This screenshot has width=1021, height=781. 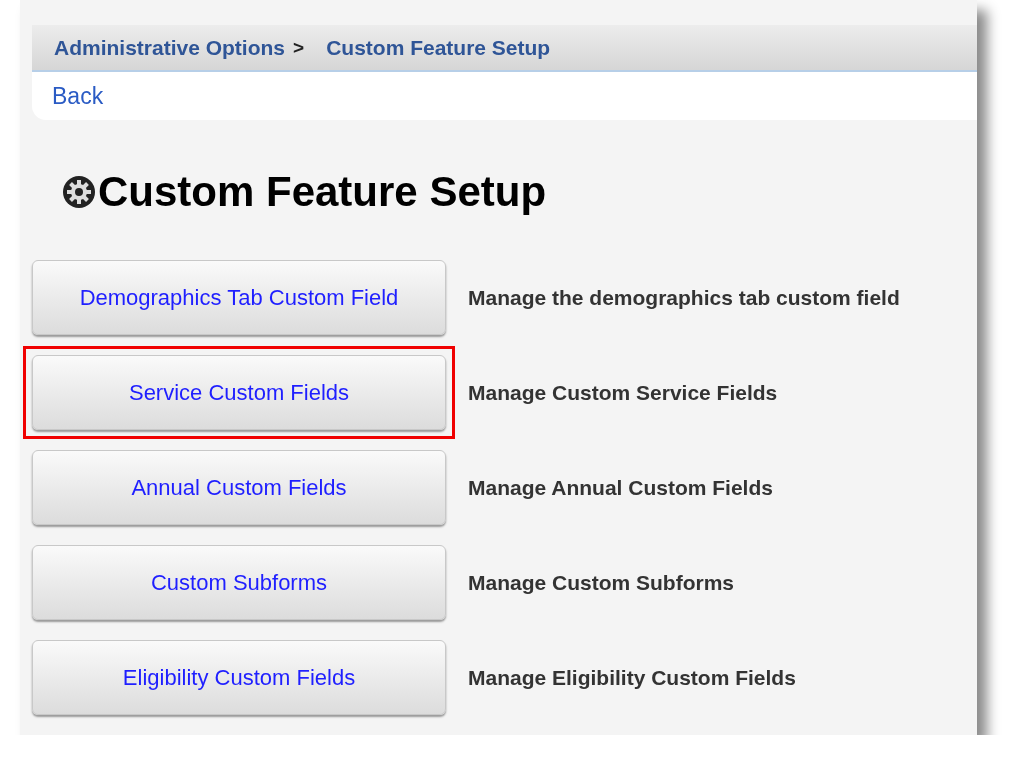 I want to click on page-title: Custom Feature Setup, so click(x=322, y=192).